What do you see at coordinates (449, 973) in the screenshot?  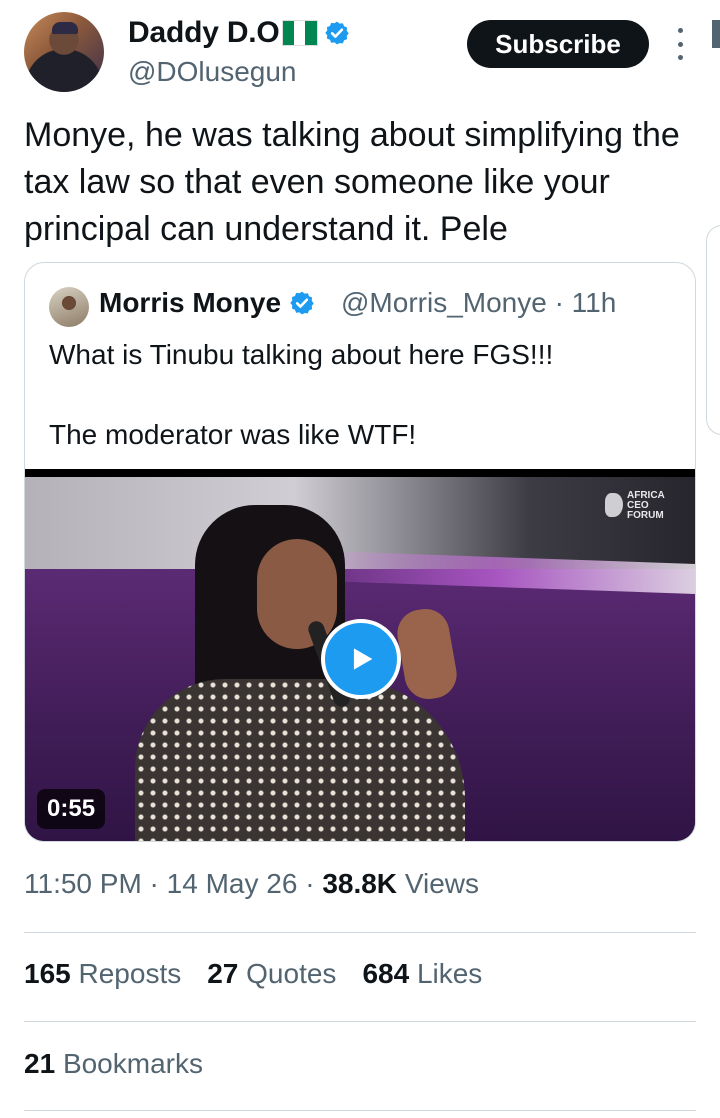 I see `likes-label: Likes` at bounding box center [449, 973].